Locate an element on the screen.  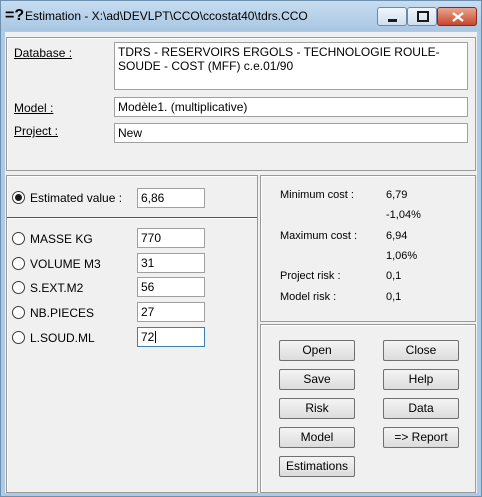
param-radio-surface is located at coordinates (18, 287).